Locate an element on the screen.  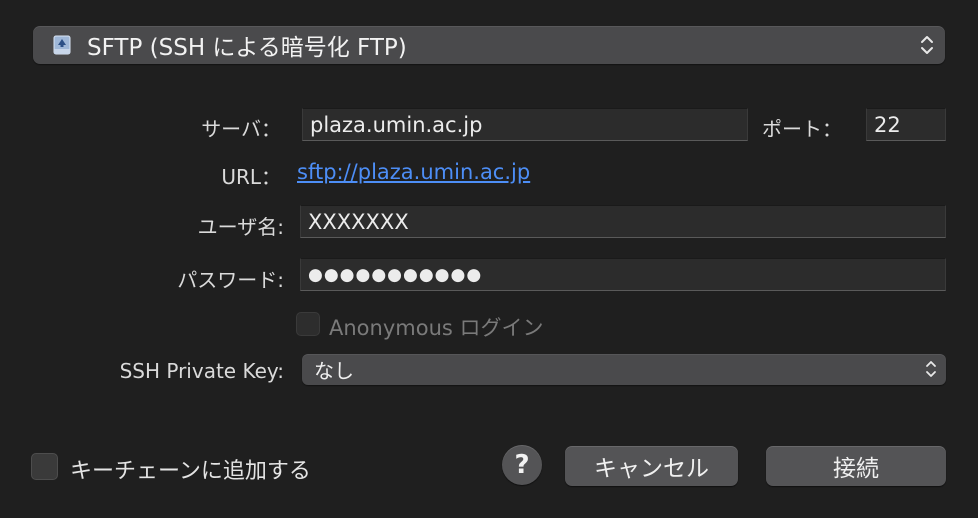
server-input: plaza.umin.ac.jp is located at coordinates (525, 124).